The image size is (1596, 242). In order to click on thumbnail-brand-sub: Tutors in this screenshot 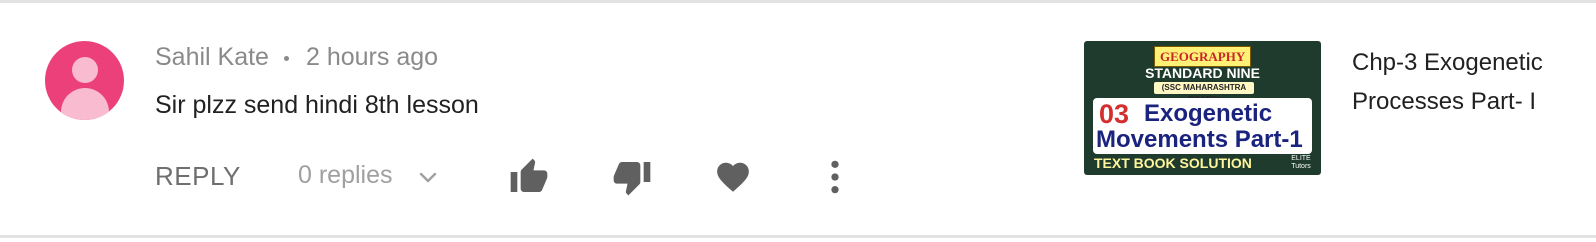, I will do `click(1301, 166)`.